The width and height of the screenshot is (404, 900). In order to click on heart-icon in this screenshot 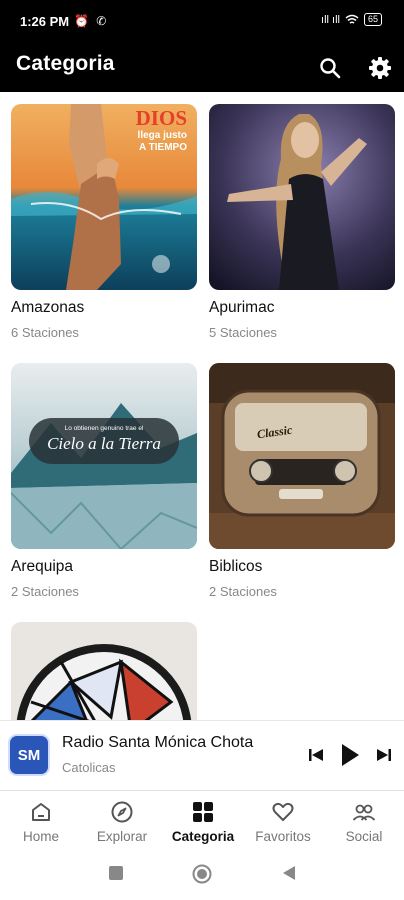, I will do `click(283, 811)`.